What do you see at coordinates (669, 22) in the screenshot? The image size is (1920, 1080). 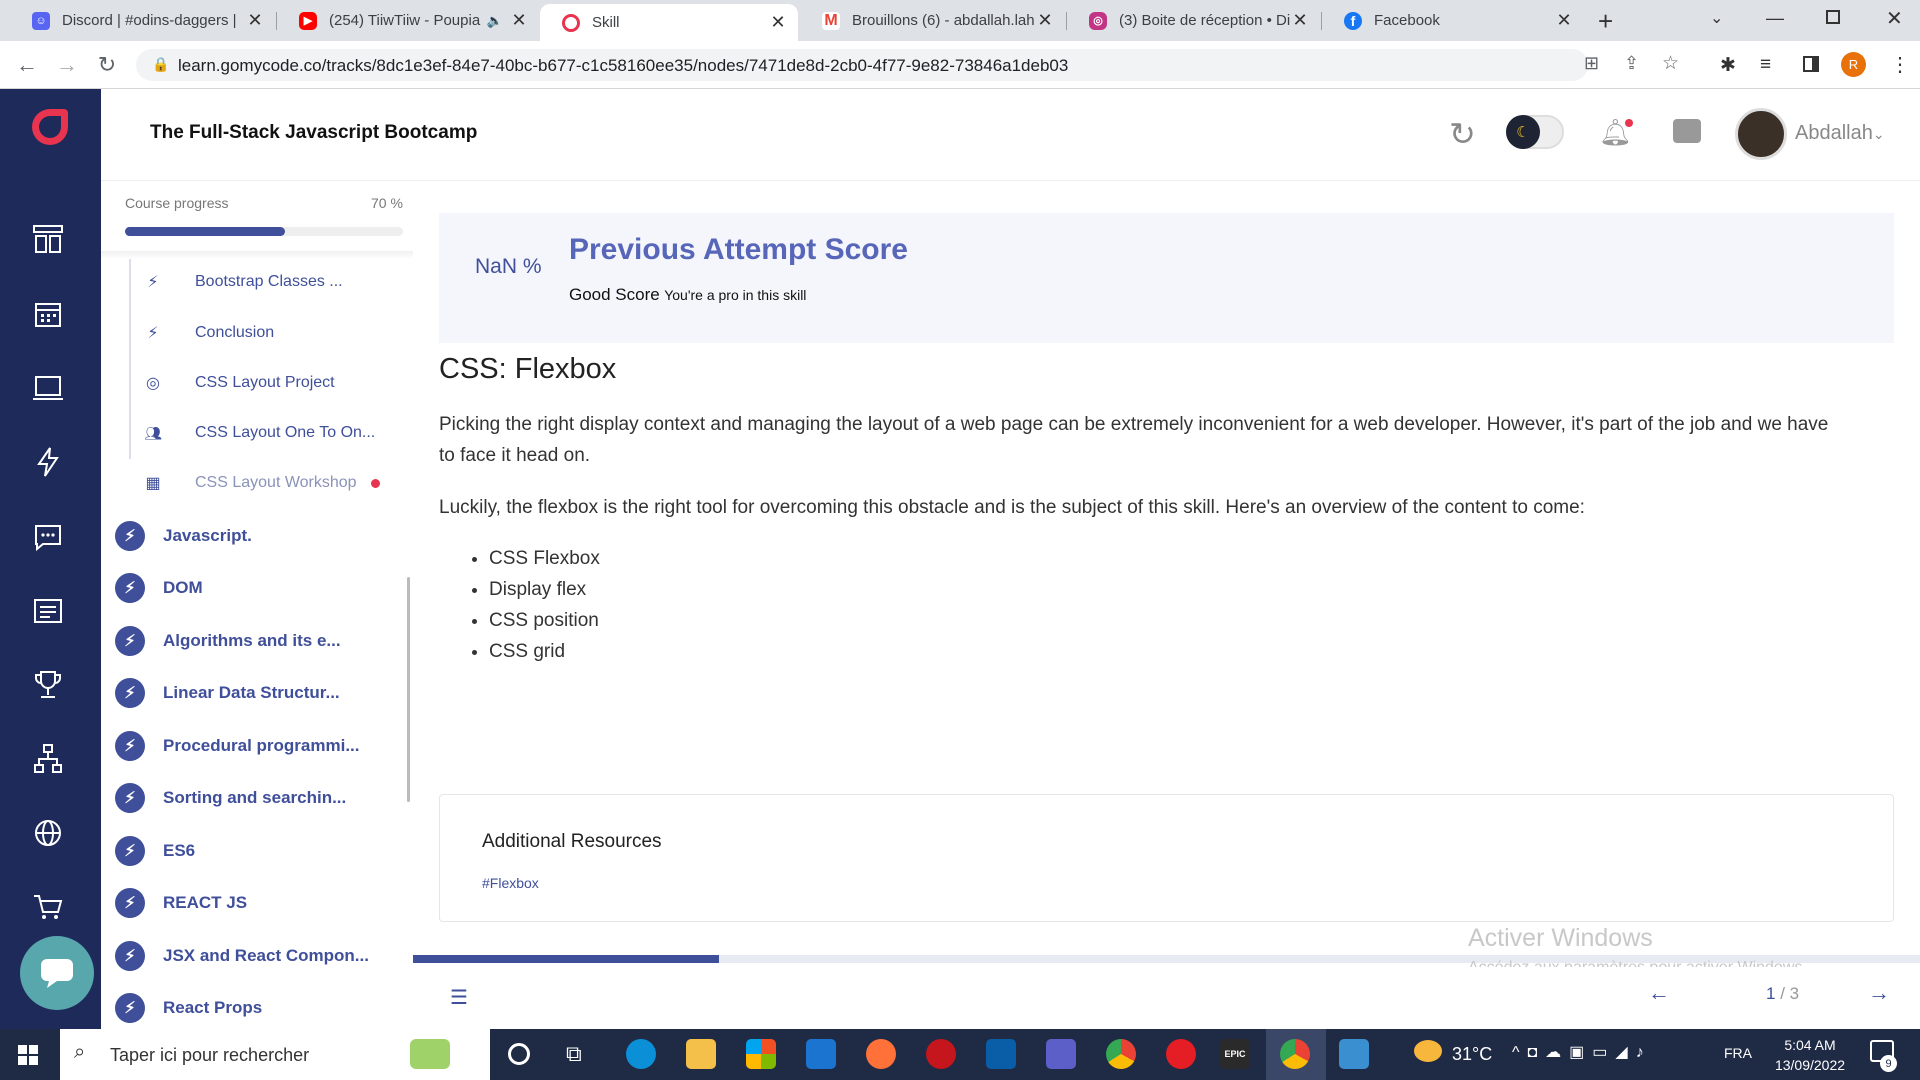 I see `tab-skill: Skill ✕` at bounding box center [669, 22].